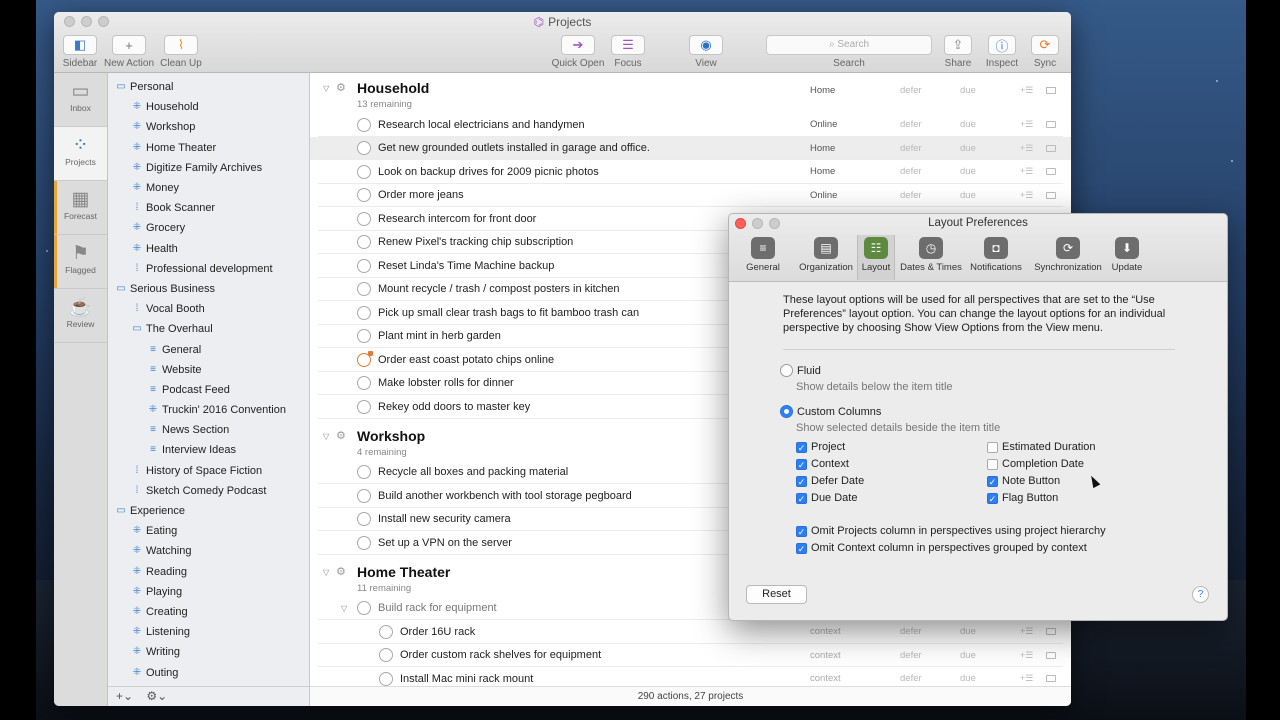 The image size is (1280, 720). Describe the element at coordinates (996, 257) in the screenshot. I see `tab-notifications: ◘ Notifications` at that location.